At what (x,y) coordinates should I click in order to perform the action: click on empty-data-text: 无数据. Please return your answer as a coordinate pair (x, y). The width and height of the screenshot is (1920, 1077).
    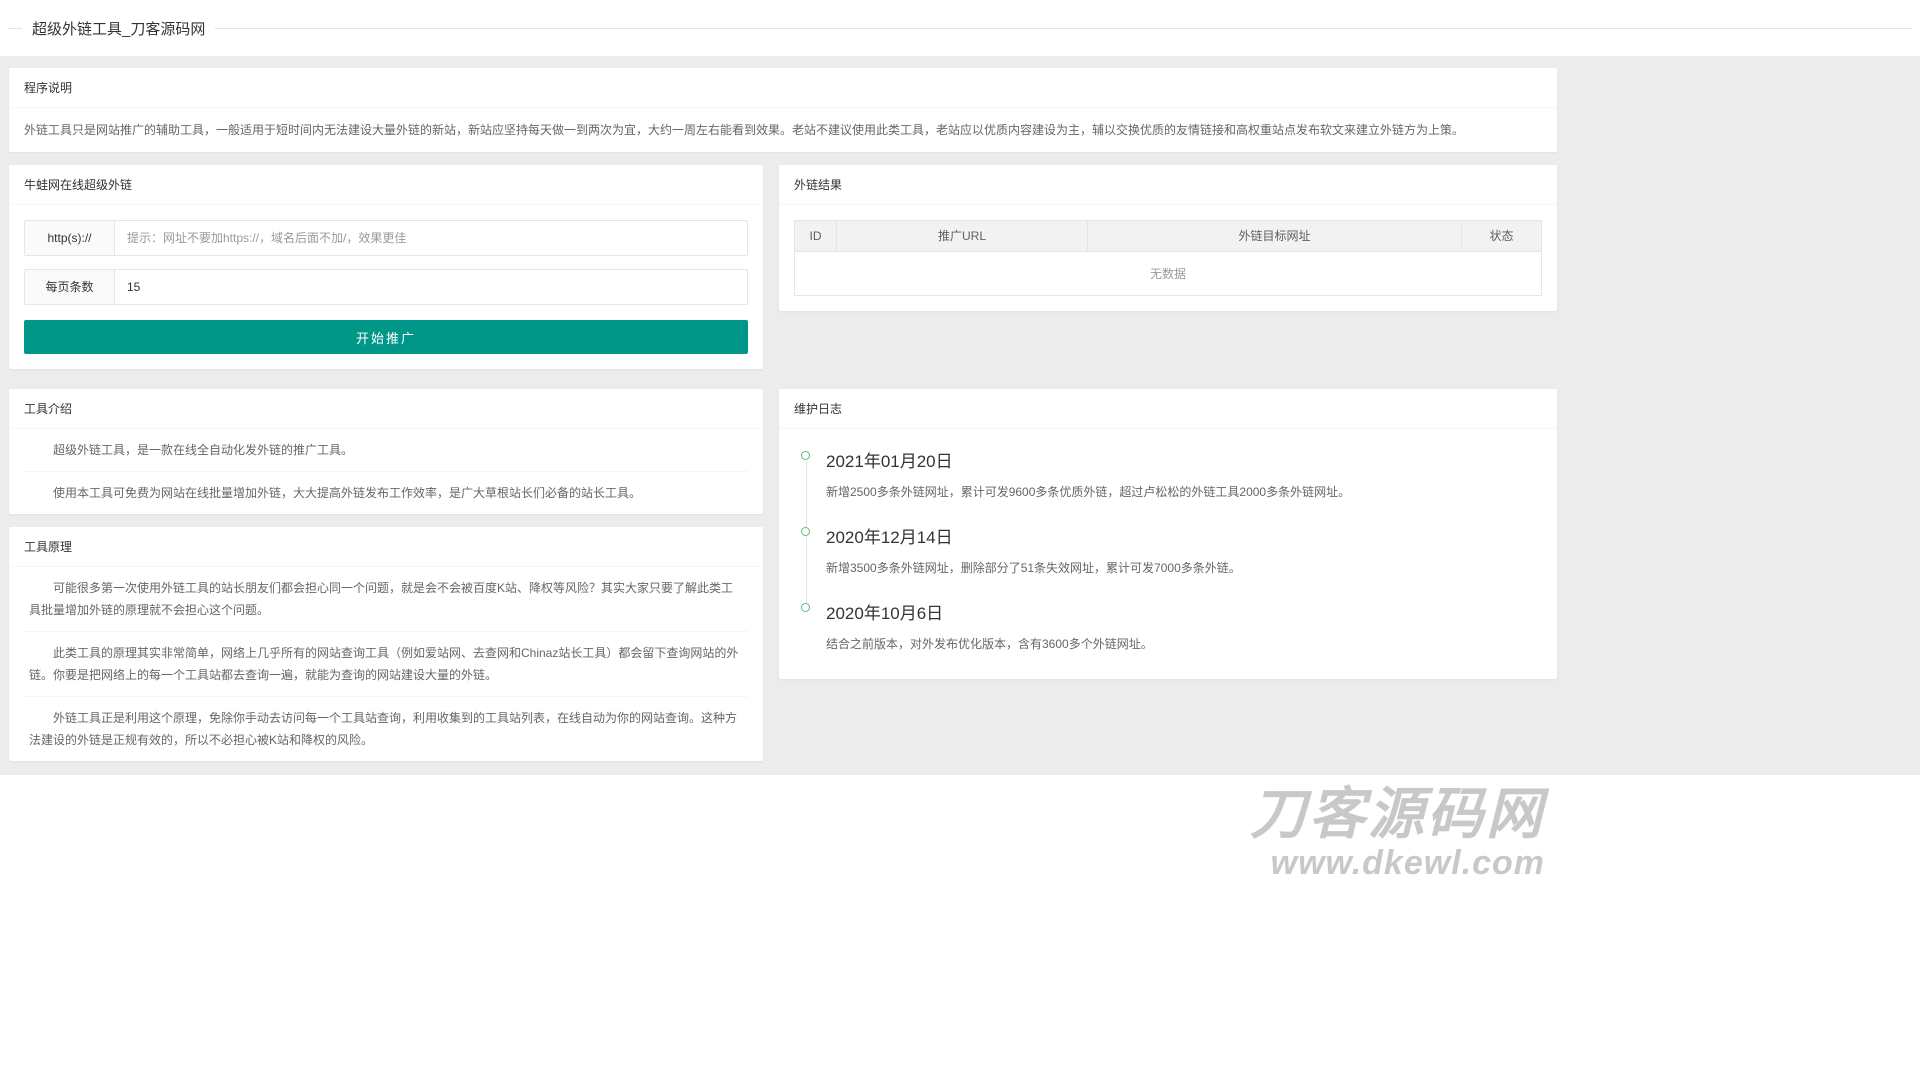
    Looking at the image, I should click on (1168, 273).